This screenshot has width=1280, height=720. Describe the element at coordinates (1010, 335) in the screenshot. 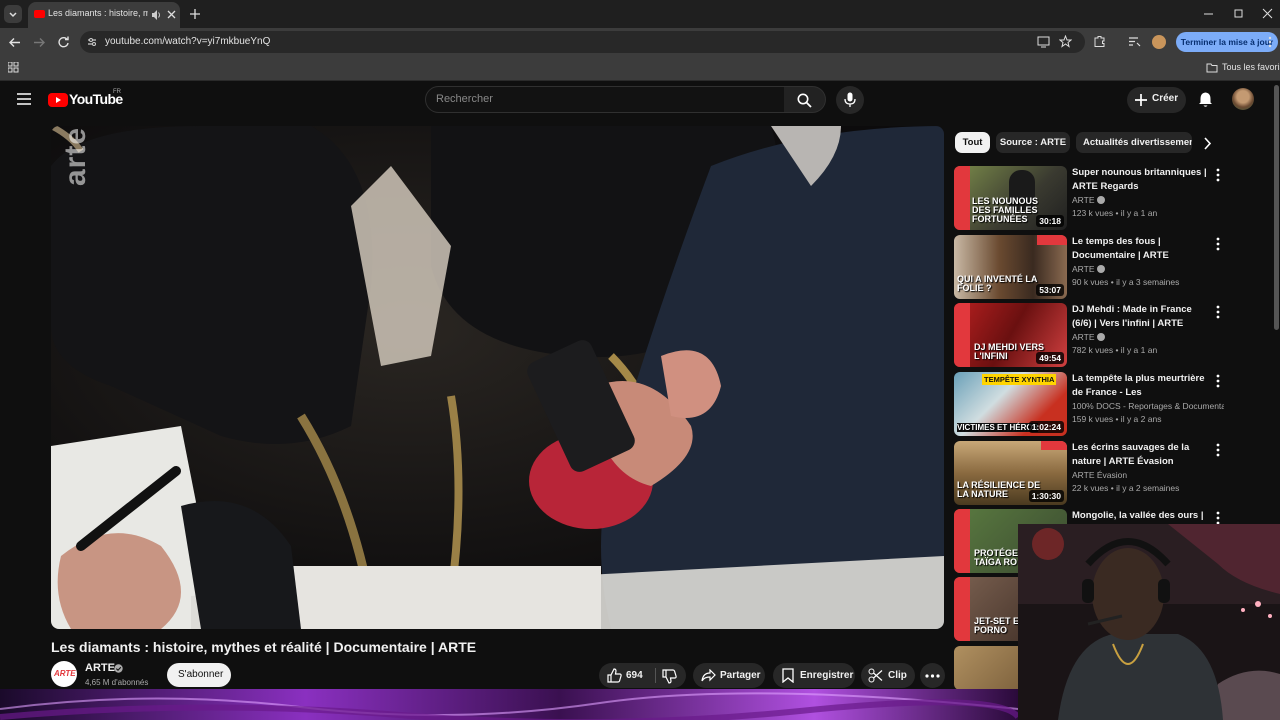

I see `video-thumbnail: DJ MEHDI VERS L'INFINI 49:54` at that location.